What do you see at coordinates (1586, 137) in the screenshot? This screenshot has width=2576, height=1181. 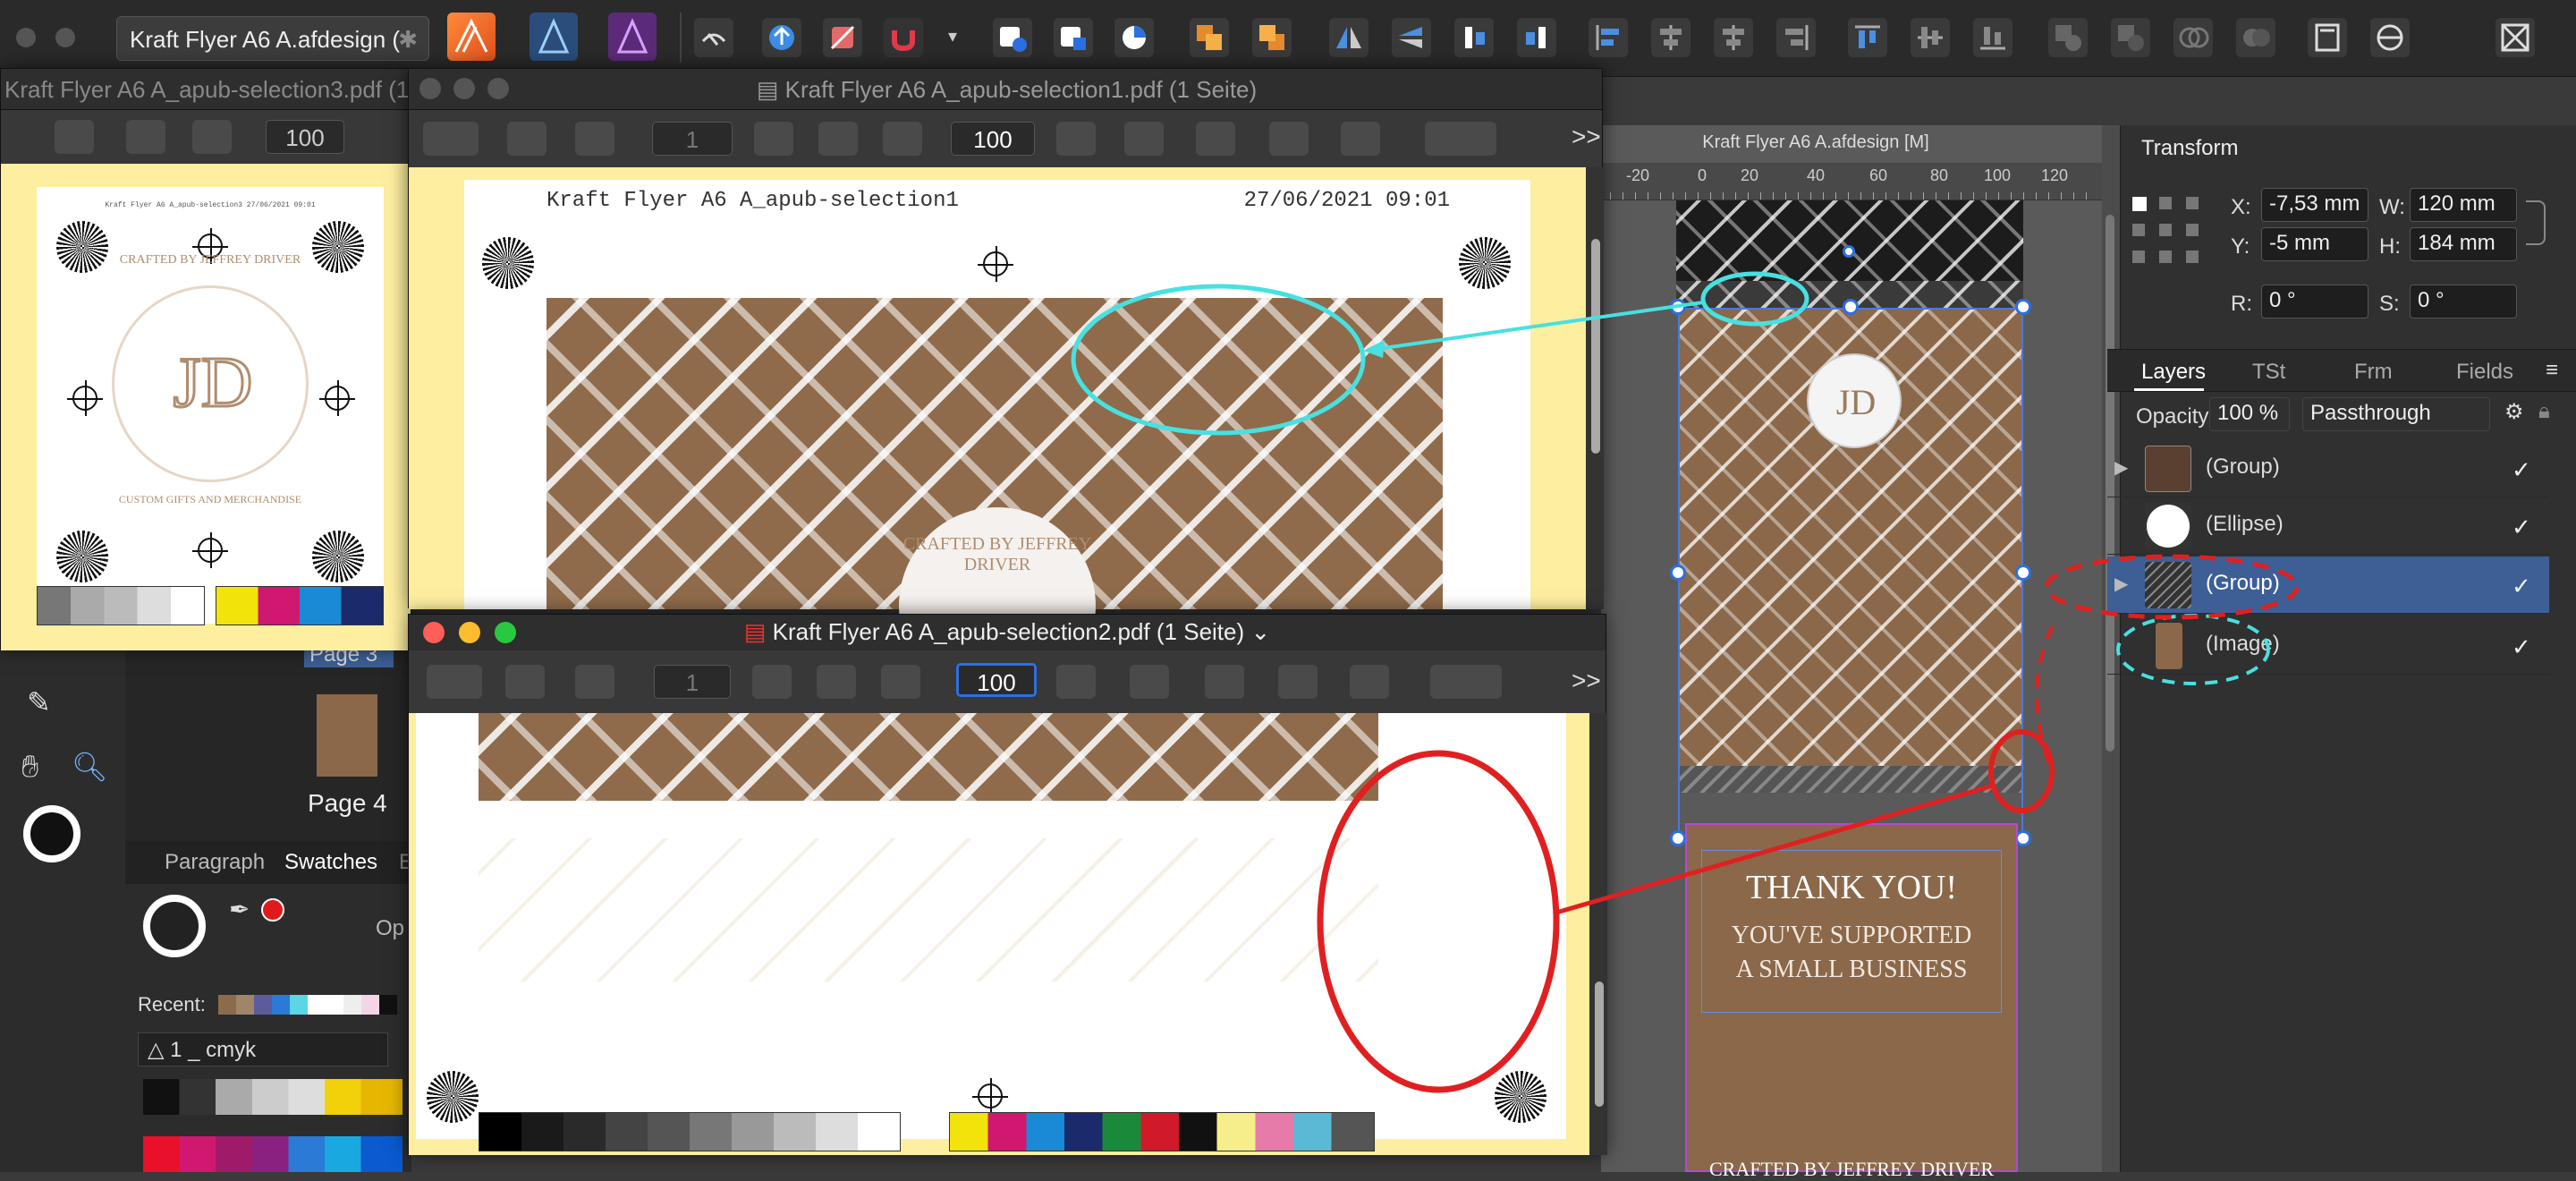 I see `pdf1-overflow-button: >>` at bounding box center [1586, 137].